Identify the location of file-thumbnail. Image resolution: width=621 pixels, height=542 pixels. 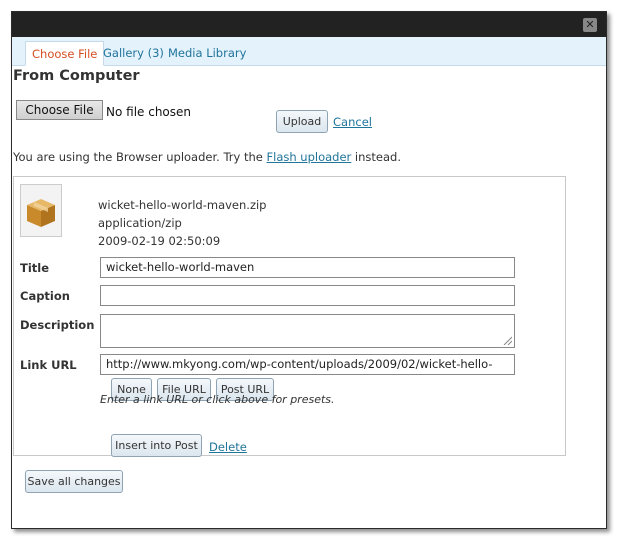
(41, 210).